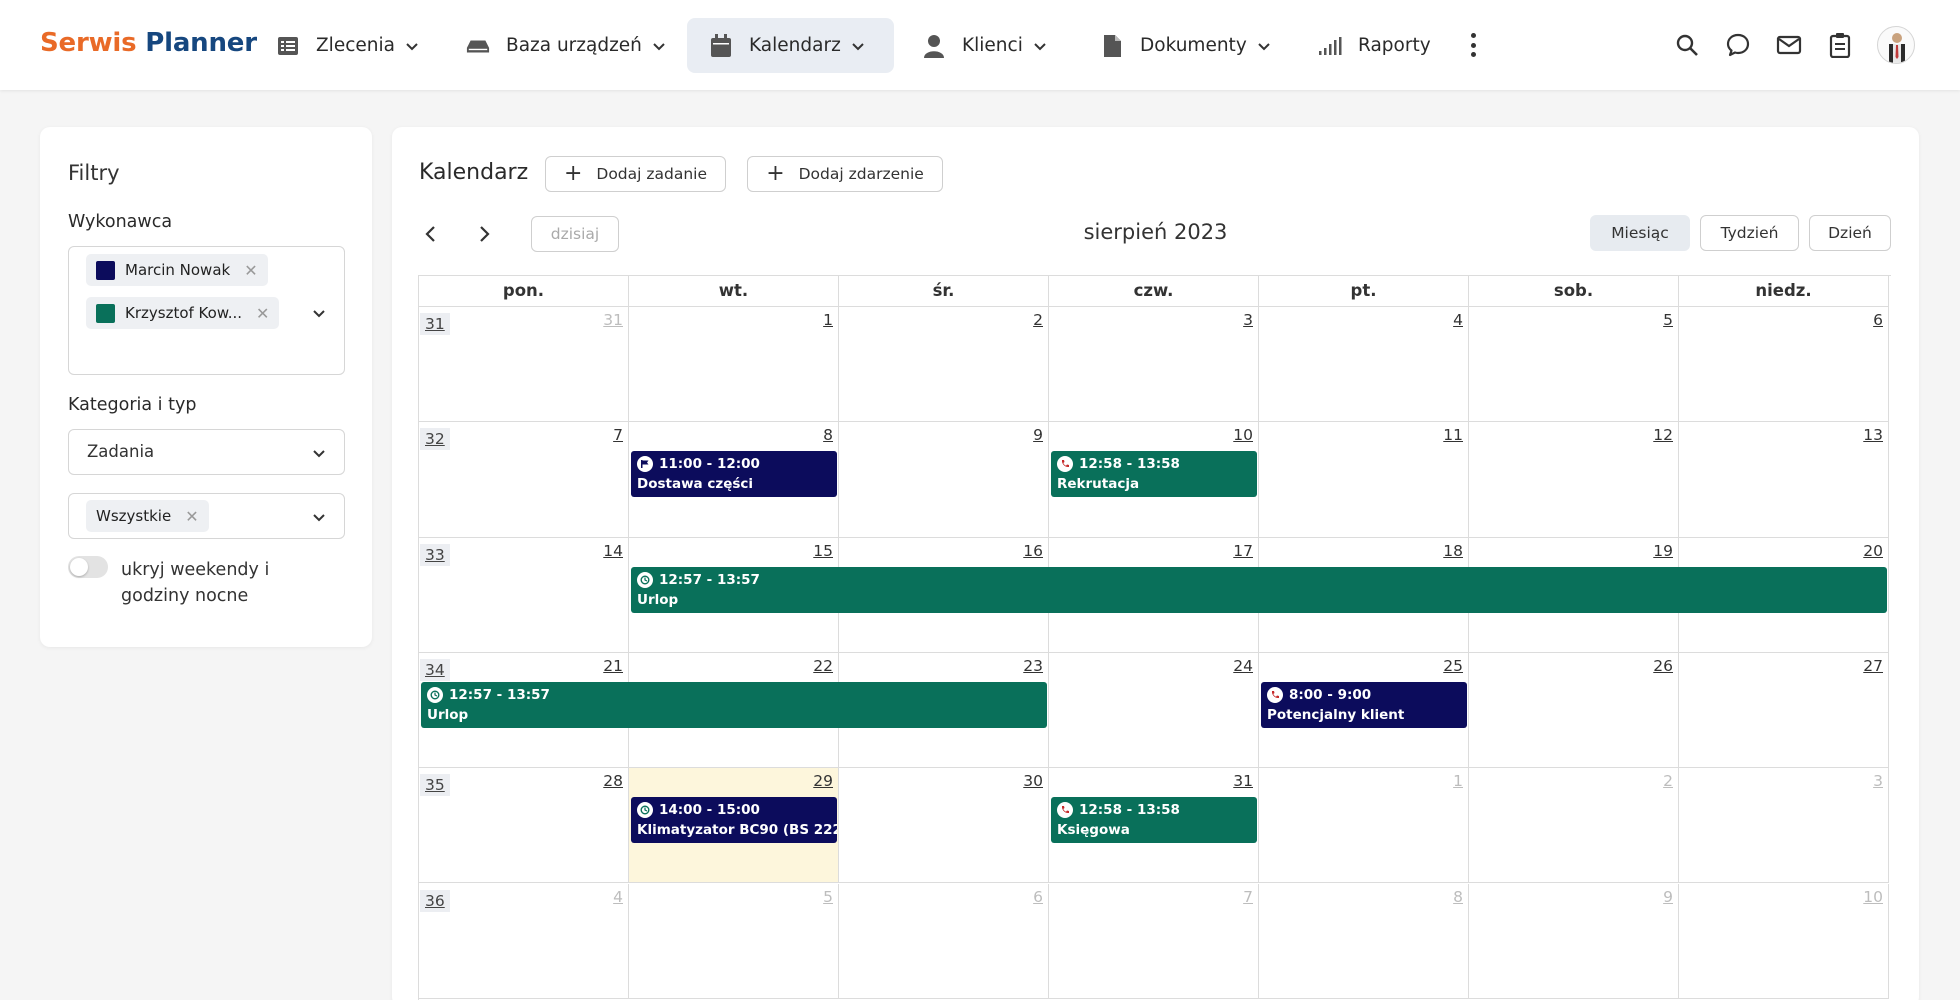 The width and height of the screenshot is (1960, 1000). Describe the element at coordinates (319, 313) in the screenshot. I see `chevron-down-icon` at that location.